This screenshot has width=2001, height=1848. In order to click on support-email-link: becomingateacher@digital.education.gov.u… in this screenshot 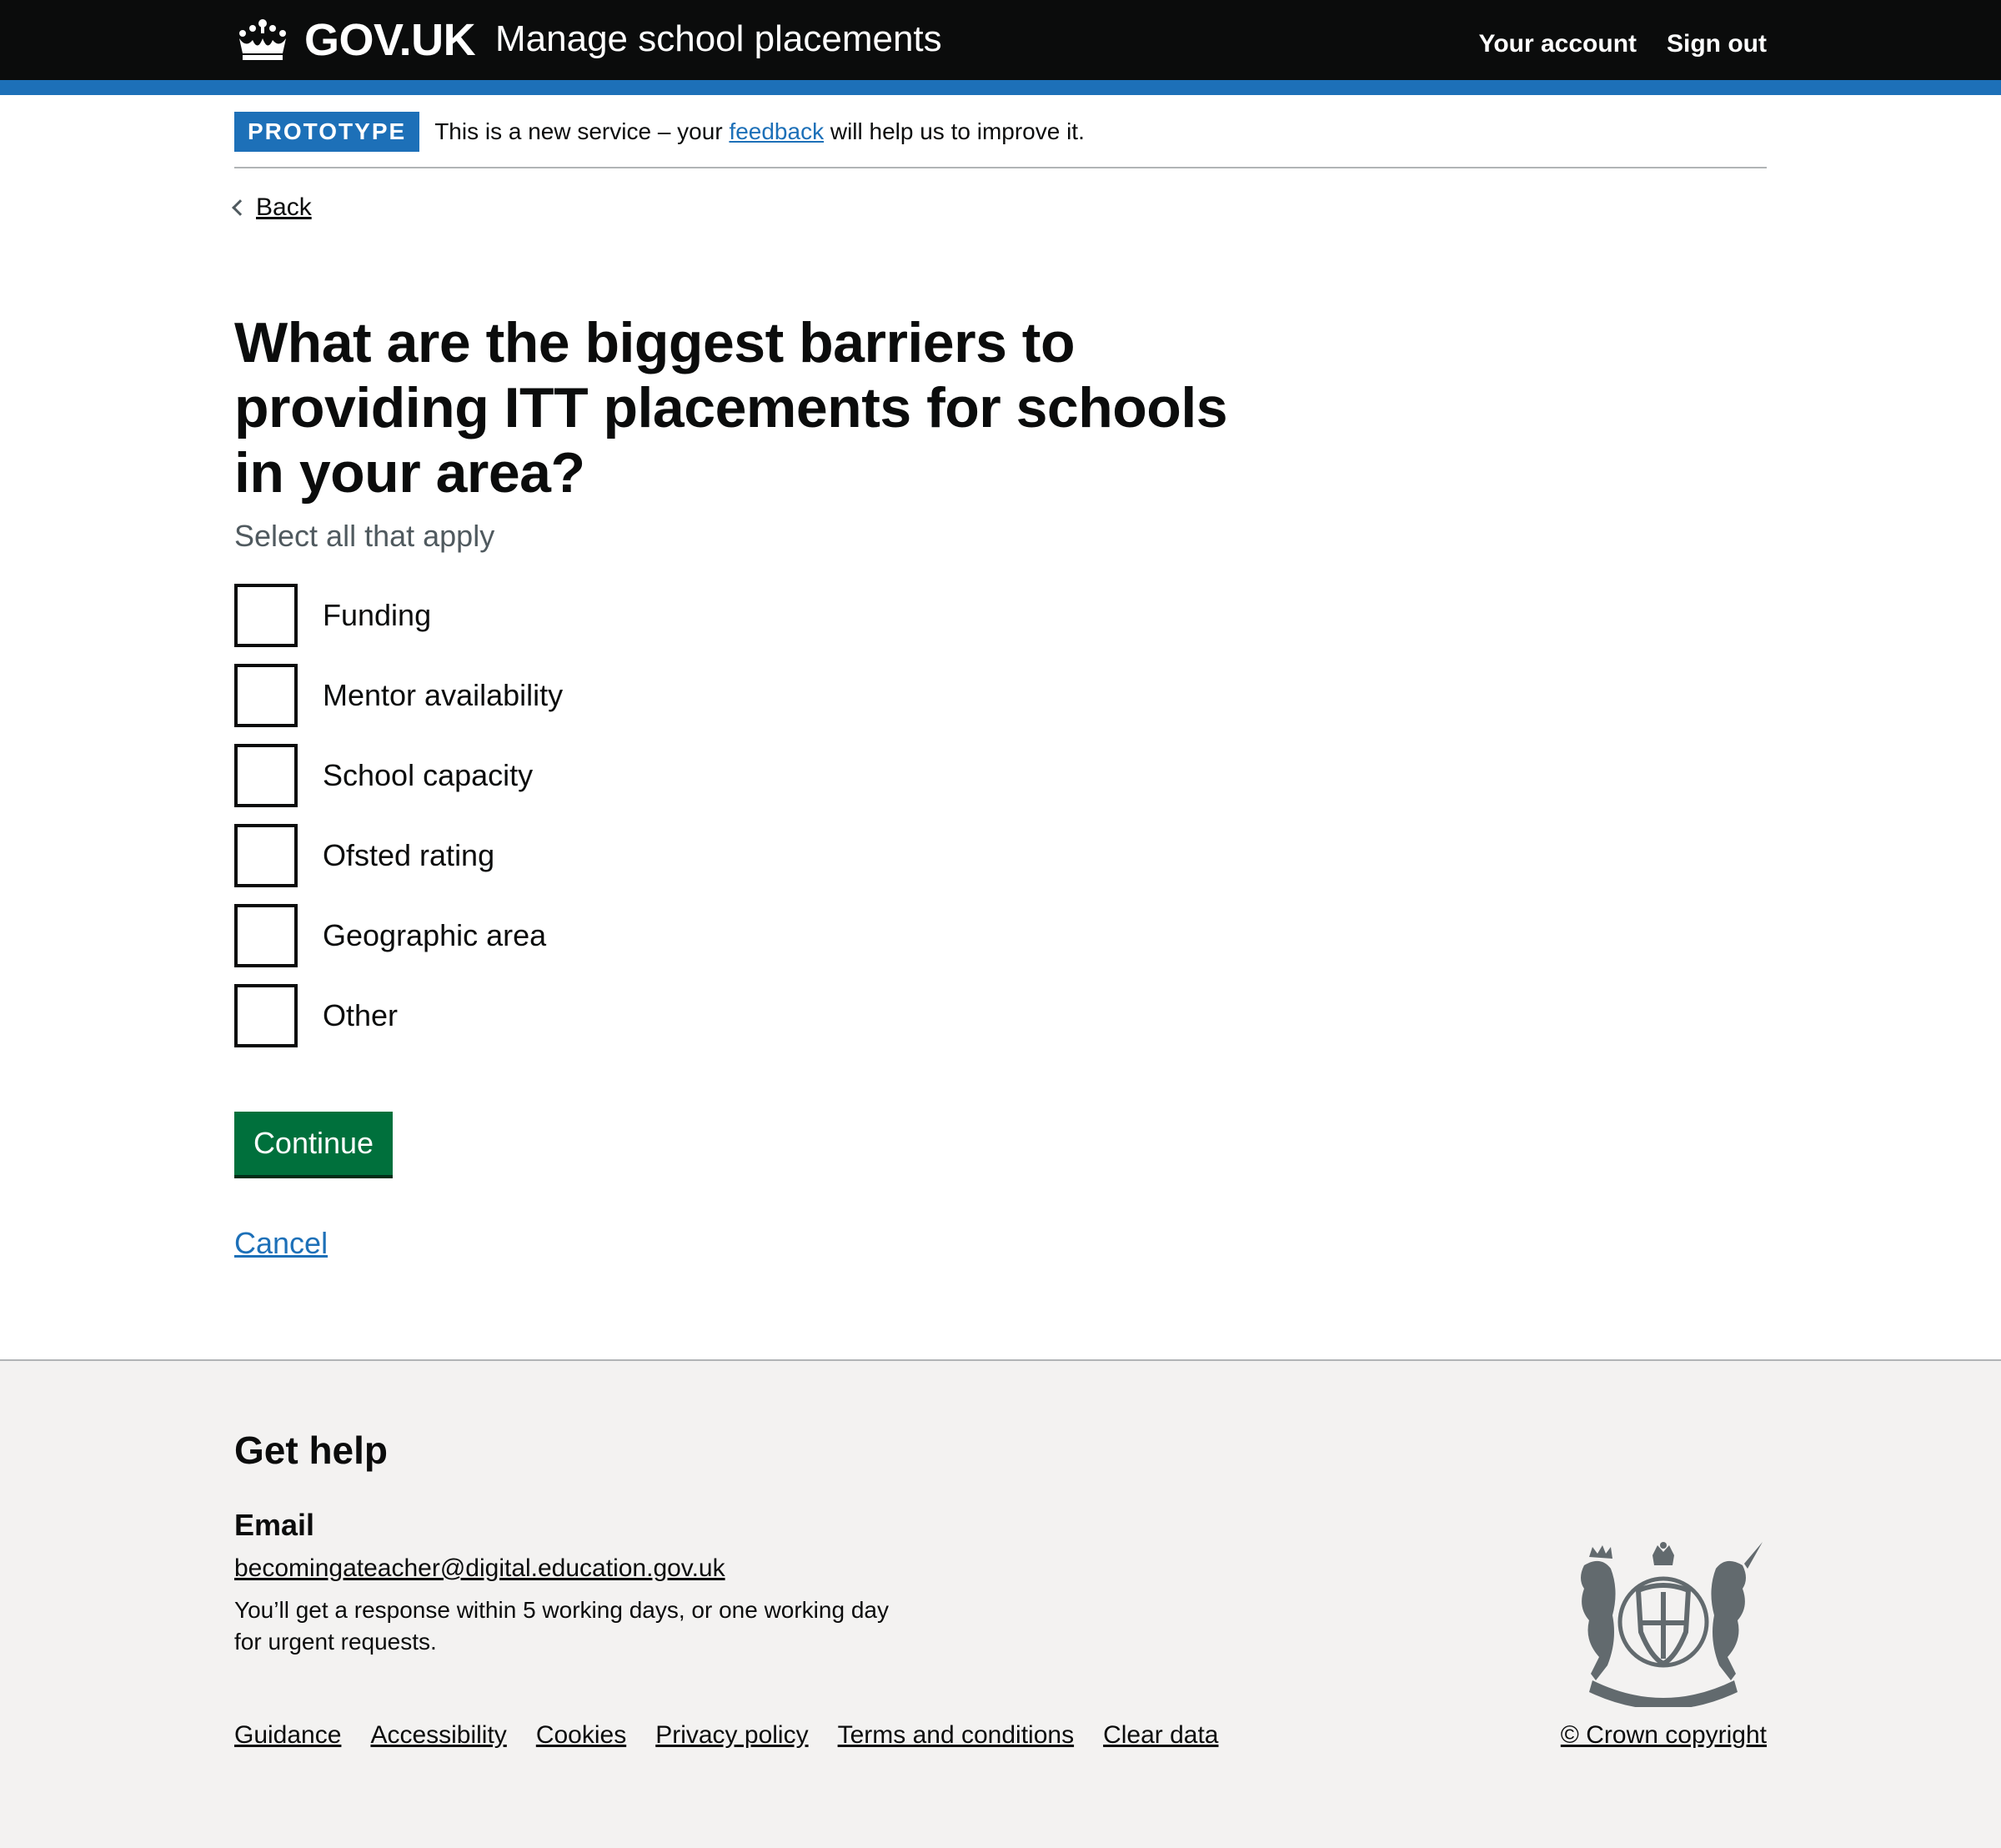, I will do `click(480, 1568)`.